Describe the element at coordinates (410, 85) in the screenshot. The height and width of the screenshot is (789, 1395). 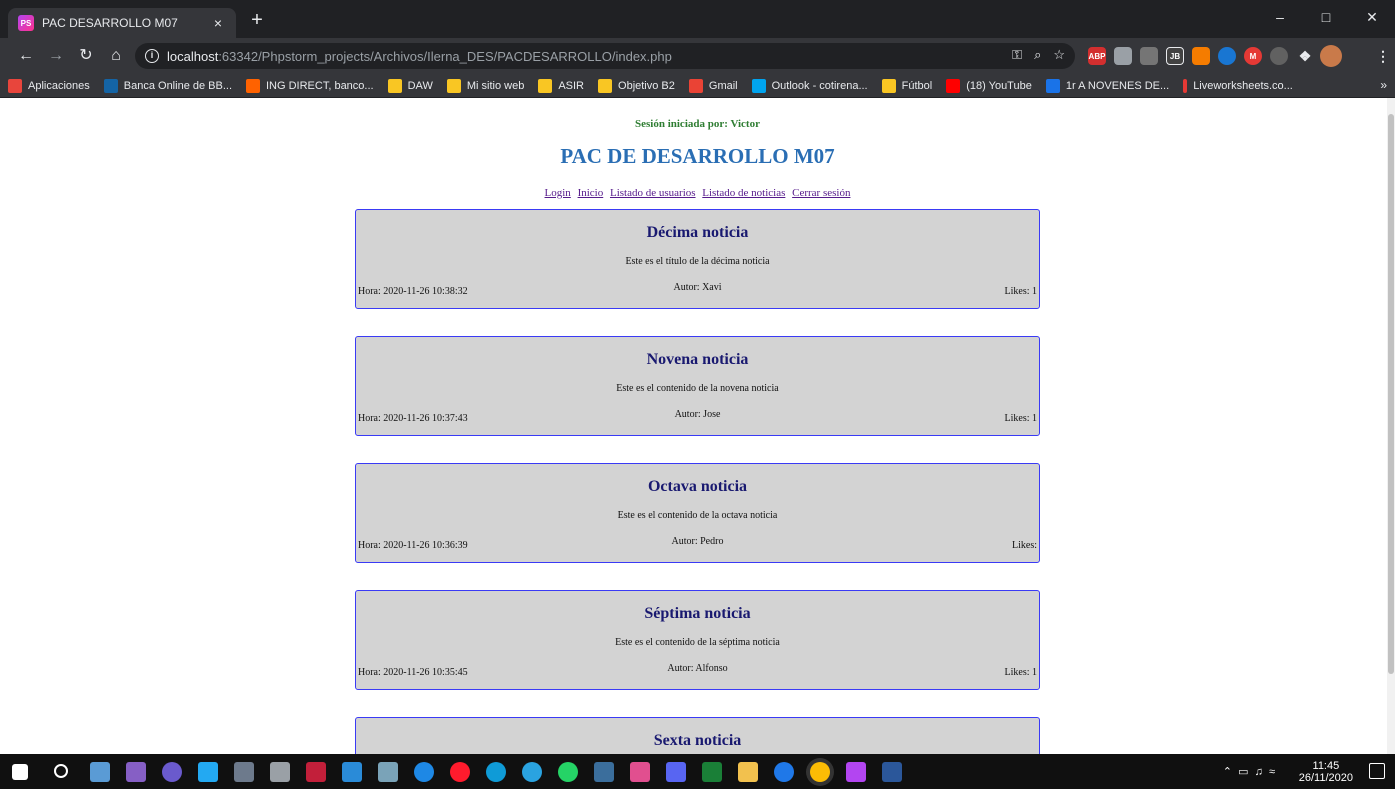
I see `bookmark-folder: DAW` at that location.